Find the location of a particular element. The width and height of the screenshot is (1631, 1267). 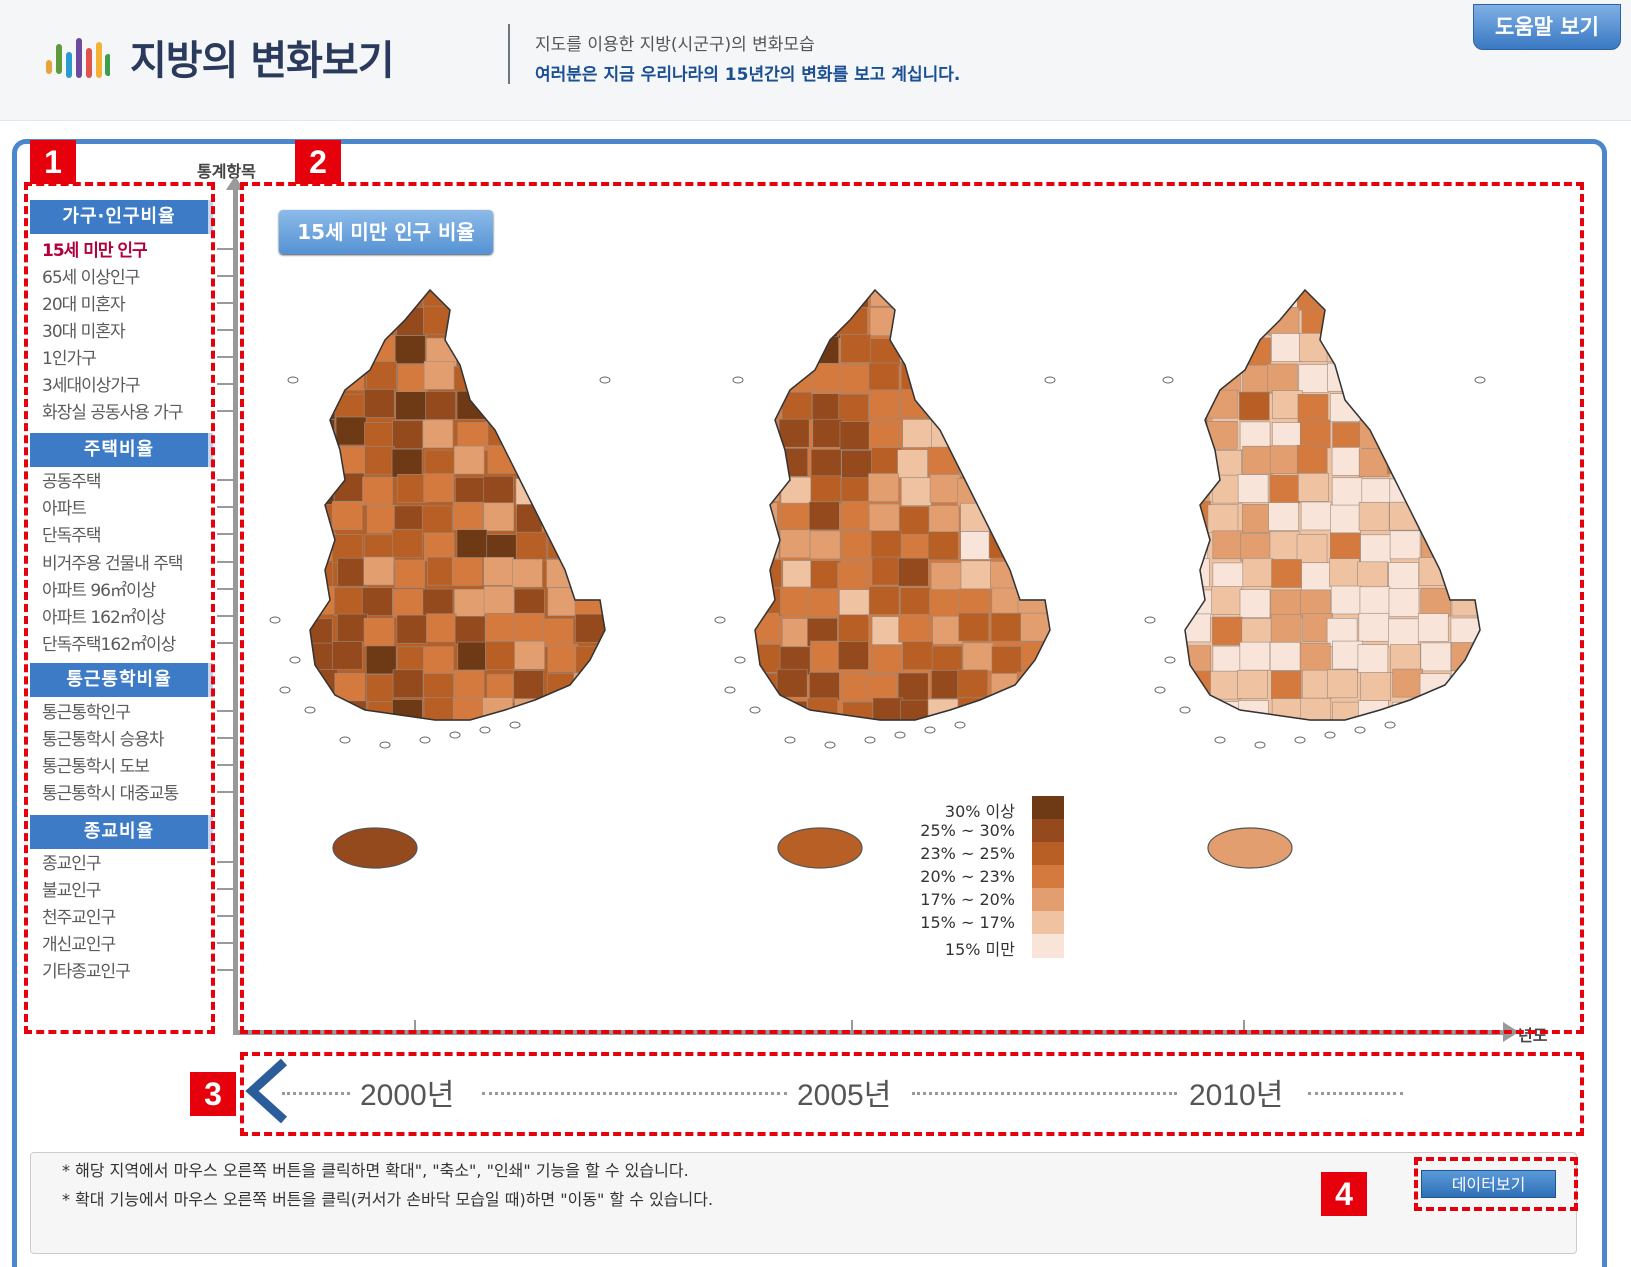

logo-icon is located at coordinates (78, 58).